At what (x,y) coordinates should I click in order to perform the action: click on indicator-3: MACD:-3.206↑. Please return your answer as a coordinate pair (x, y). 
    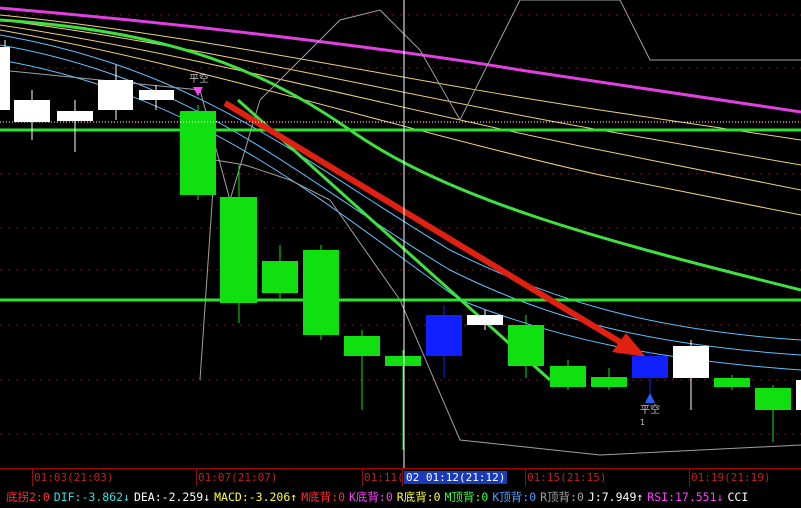
    Looking at the image, I should click on (256, 497).